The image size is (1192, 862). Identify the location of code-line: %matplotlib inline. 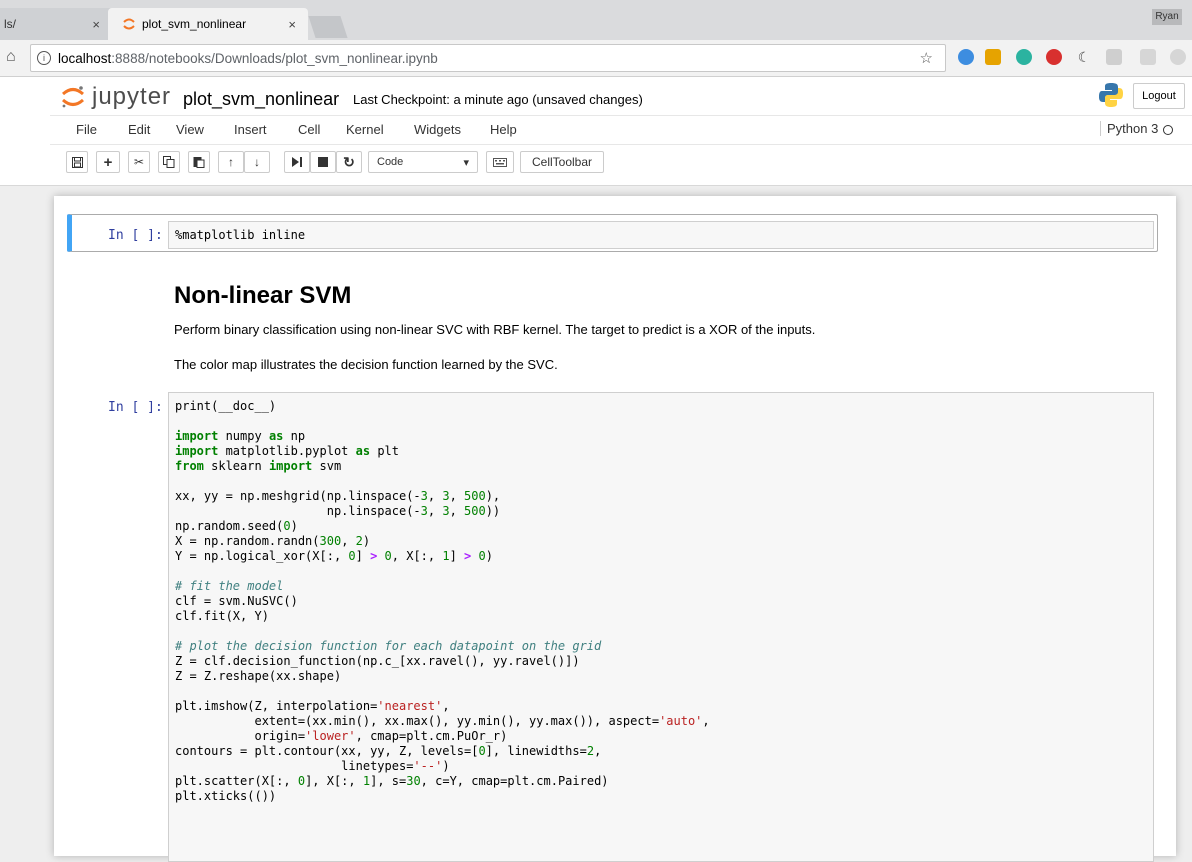
(240, 235).